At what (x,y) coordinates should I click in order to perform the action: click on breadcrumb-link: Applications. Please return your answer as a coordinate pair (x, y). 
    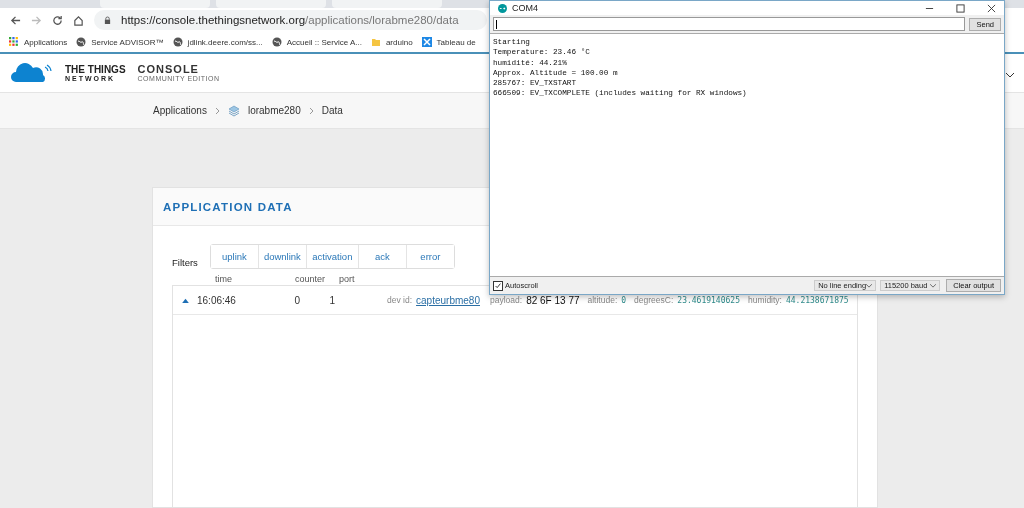
    Looking at the image, I should click on (180, 110).